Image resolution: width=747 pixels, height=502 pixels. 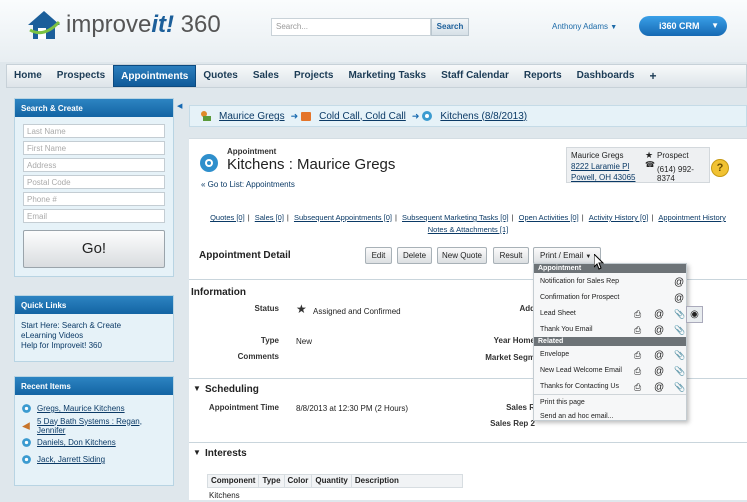 I want to click on recent-item: Gregs, Maurice Kitchens, so click(x=94, y=408).